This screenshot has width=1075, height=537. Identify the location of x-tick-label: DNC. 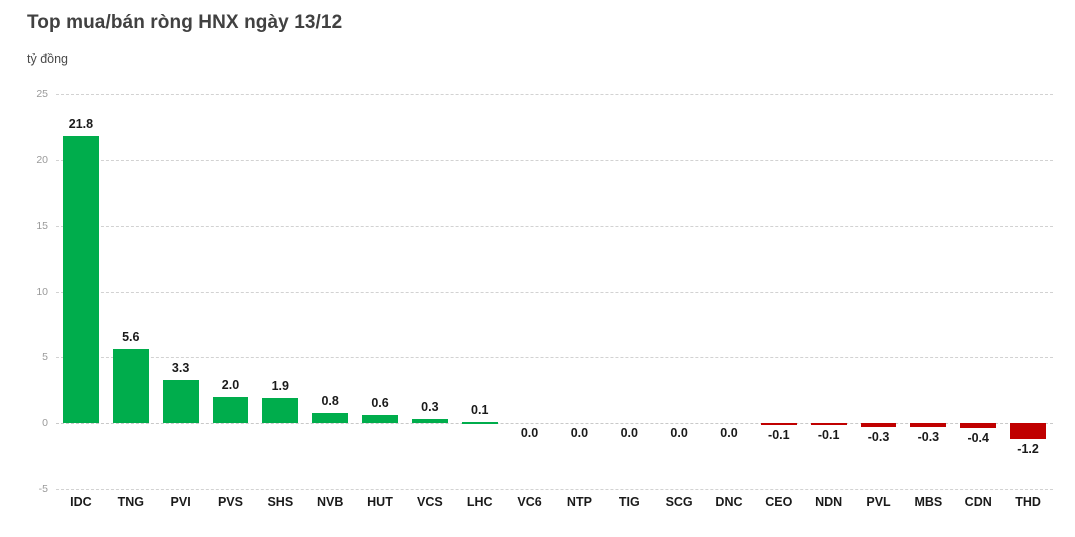
(729, 502).